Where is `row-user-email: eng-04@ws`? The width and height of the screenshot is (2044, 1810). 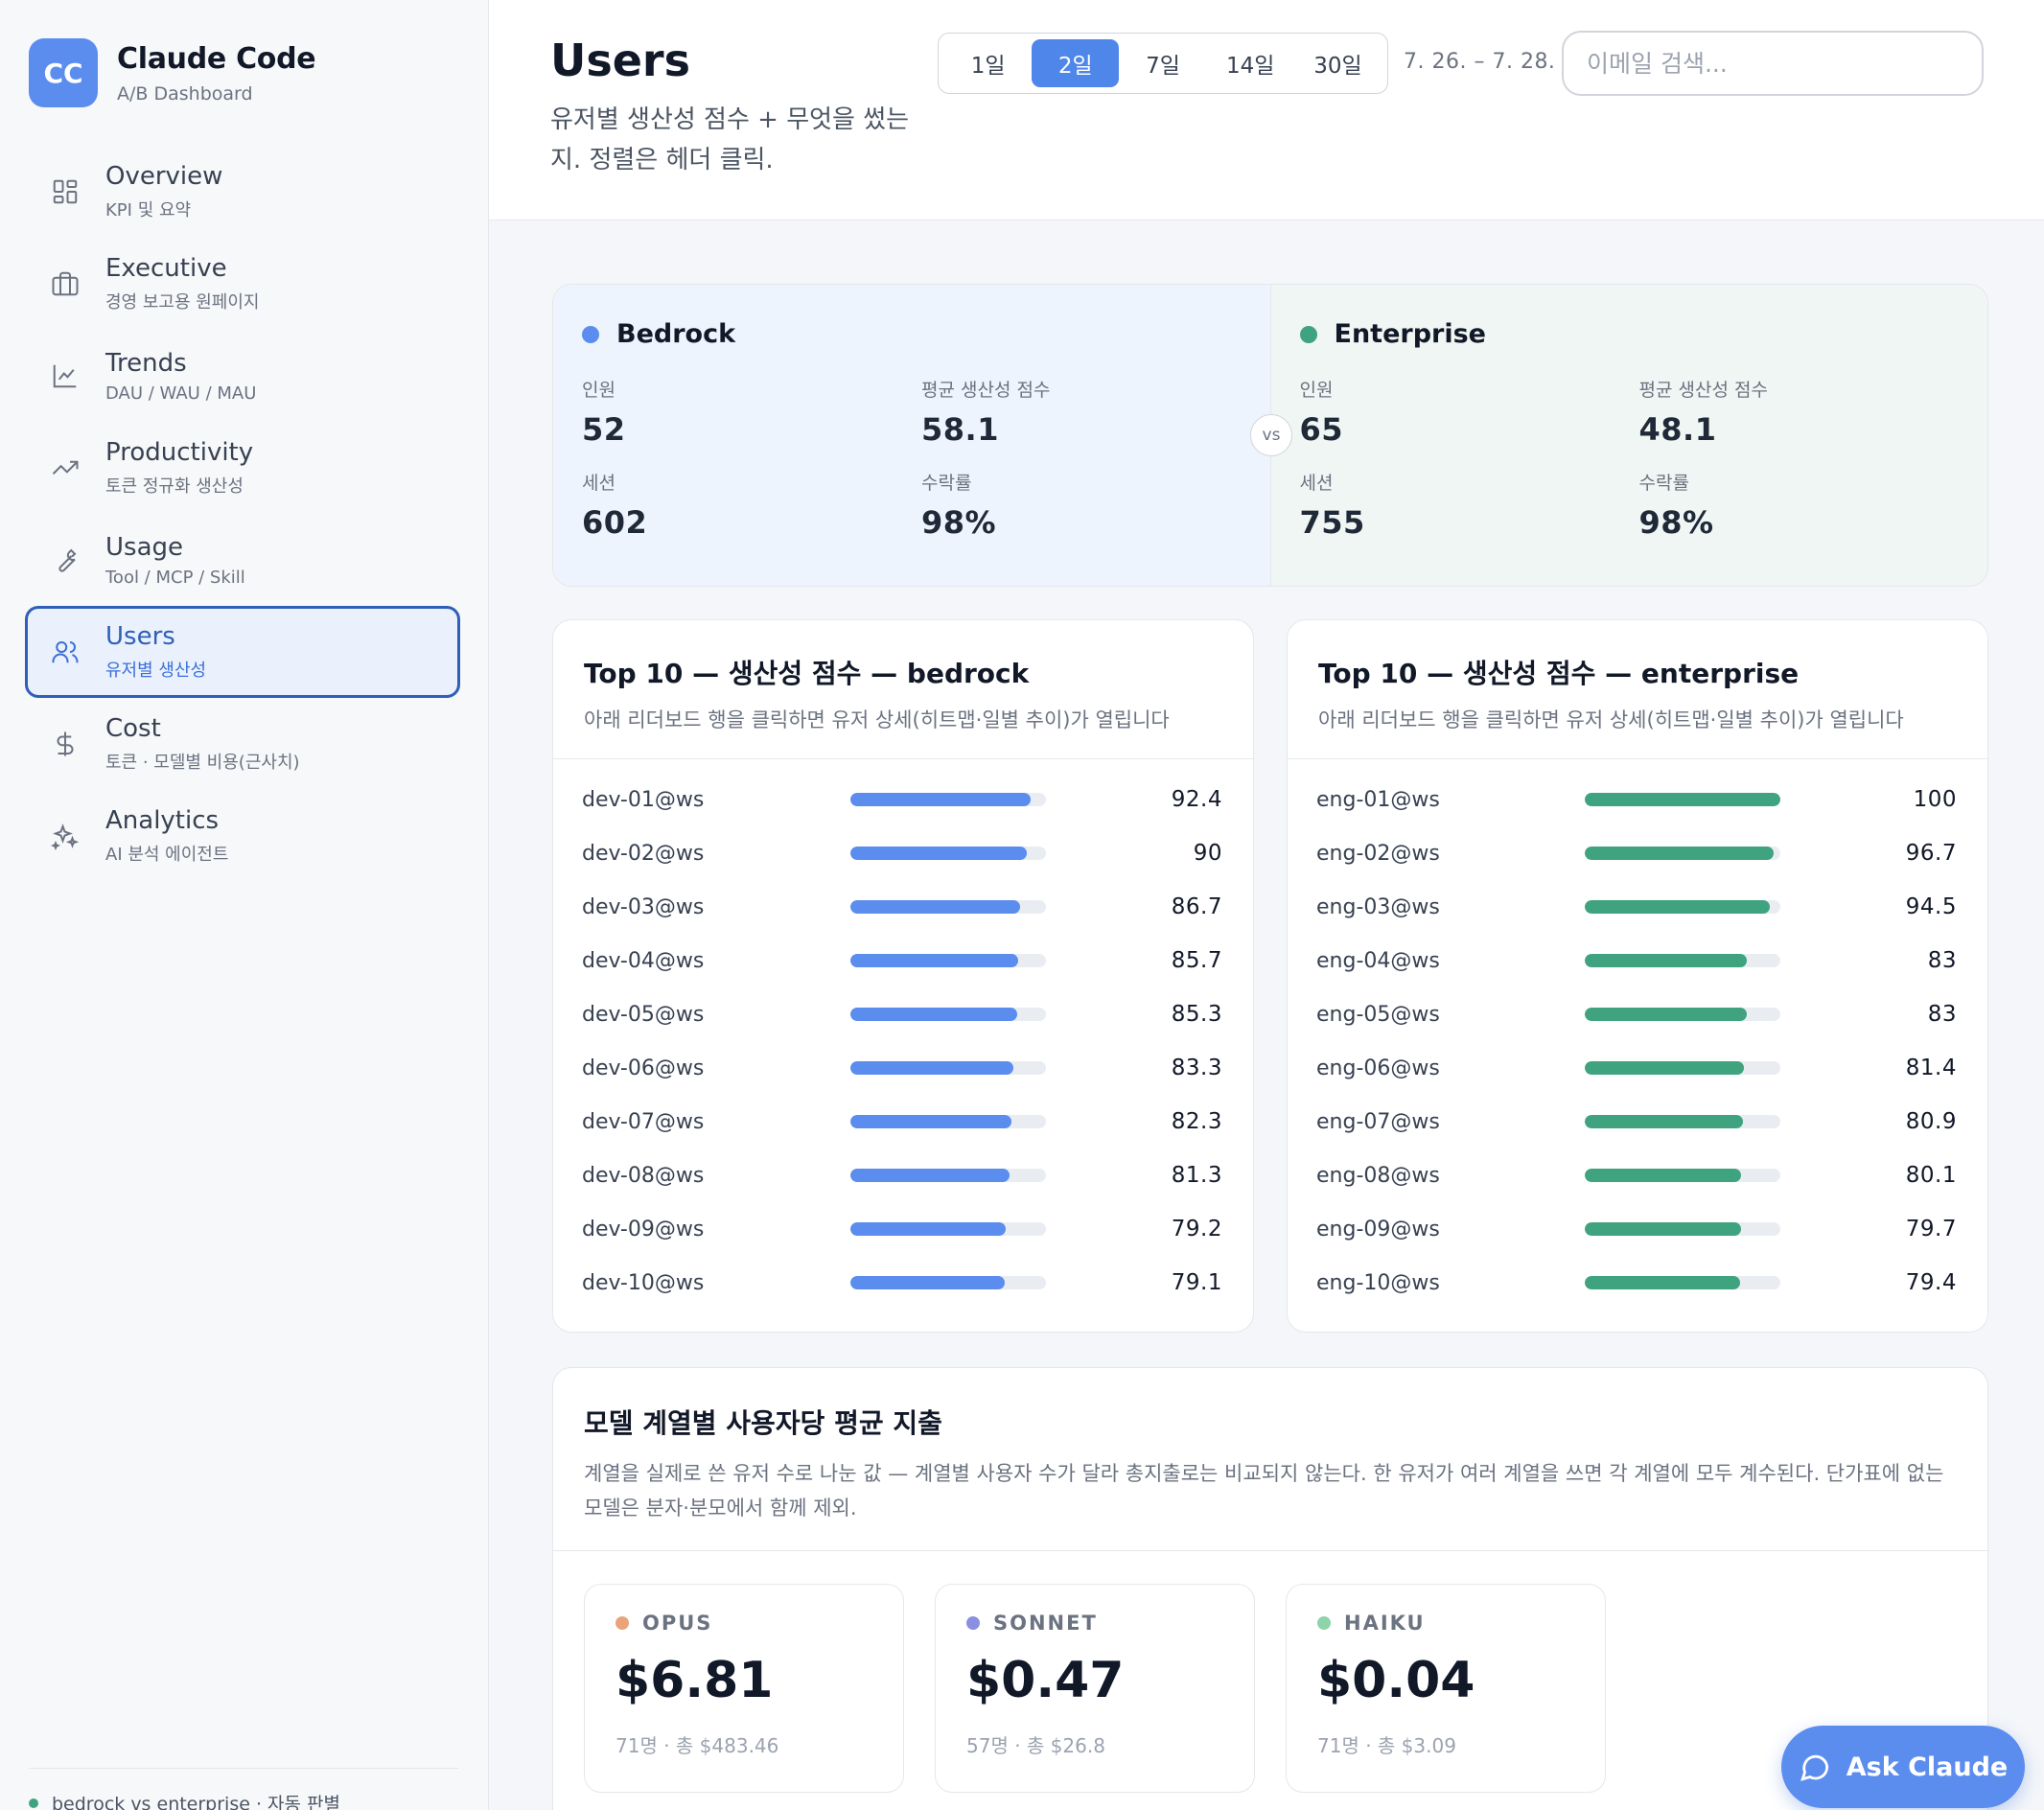
row-user-email: eng-04@ws is located at coordinates (1378, 961).